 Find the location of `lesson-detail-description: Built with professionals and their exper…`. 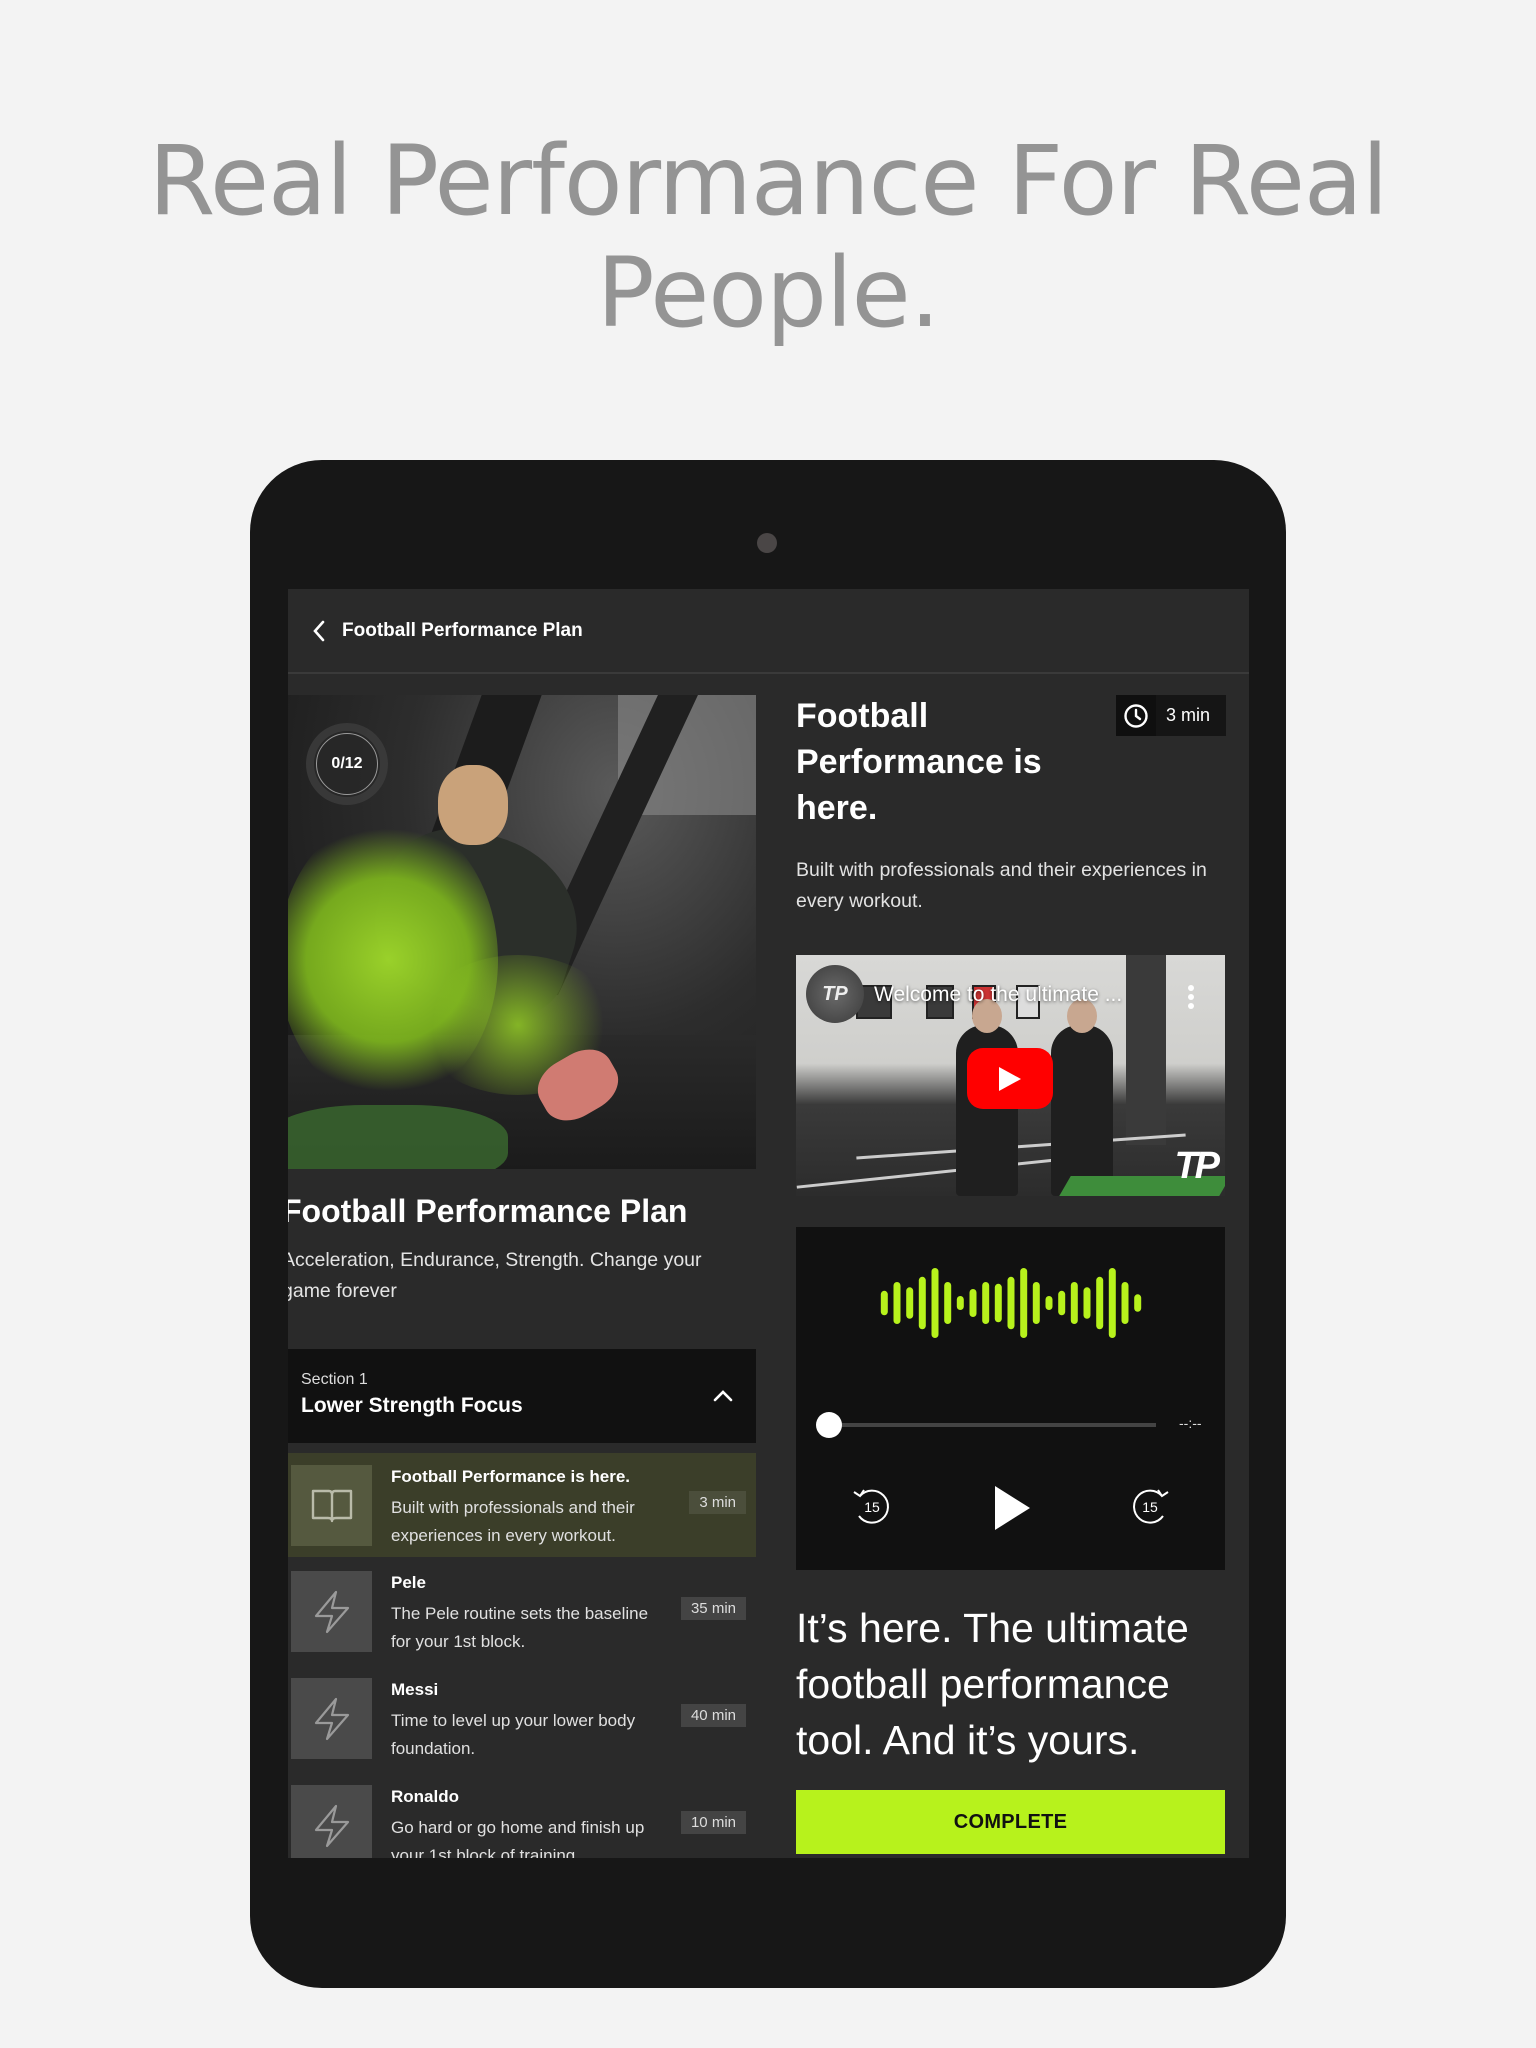

lesson-detail-description: Built with professionals and their exper… is located at coordinates (1001, 885).